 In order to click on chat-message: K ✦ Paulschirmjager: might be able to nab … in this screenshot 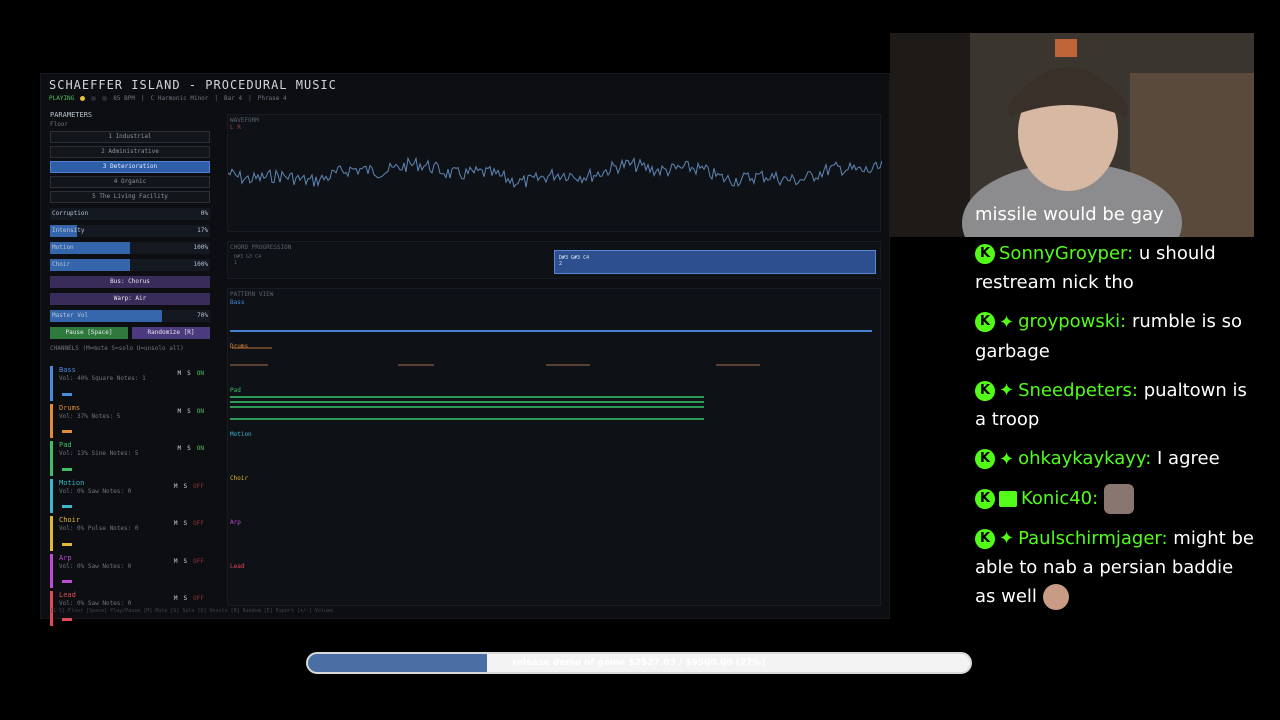, I will do `click(1115, 568)`.